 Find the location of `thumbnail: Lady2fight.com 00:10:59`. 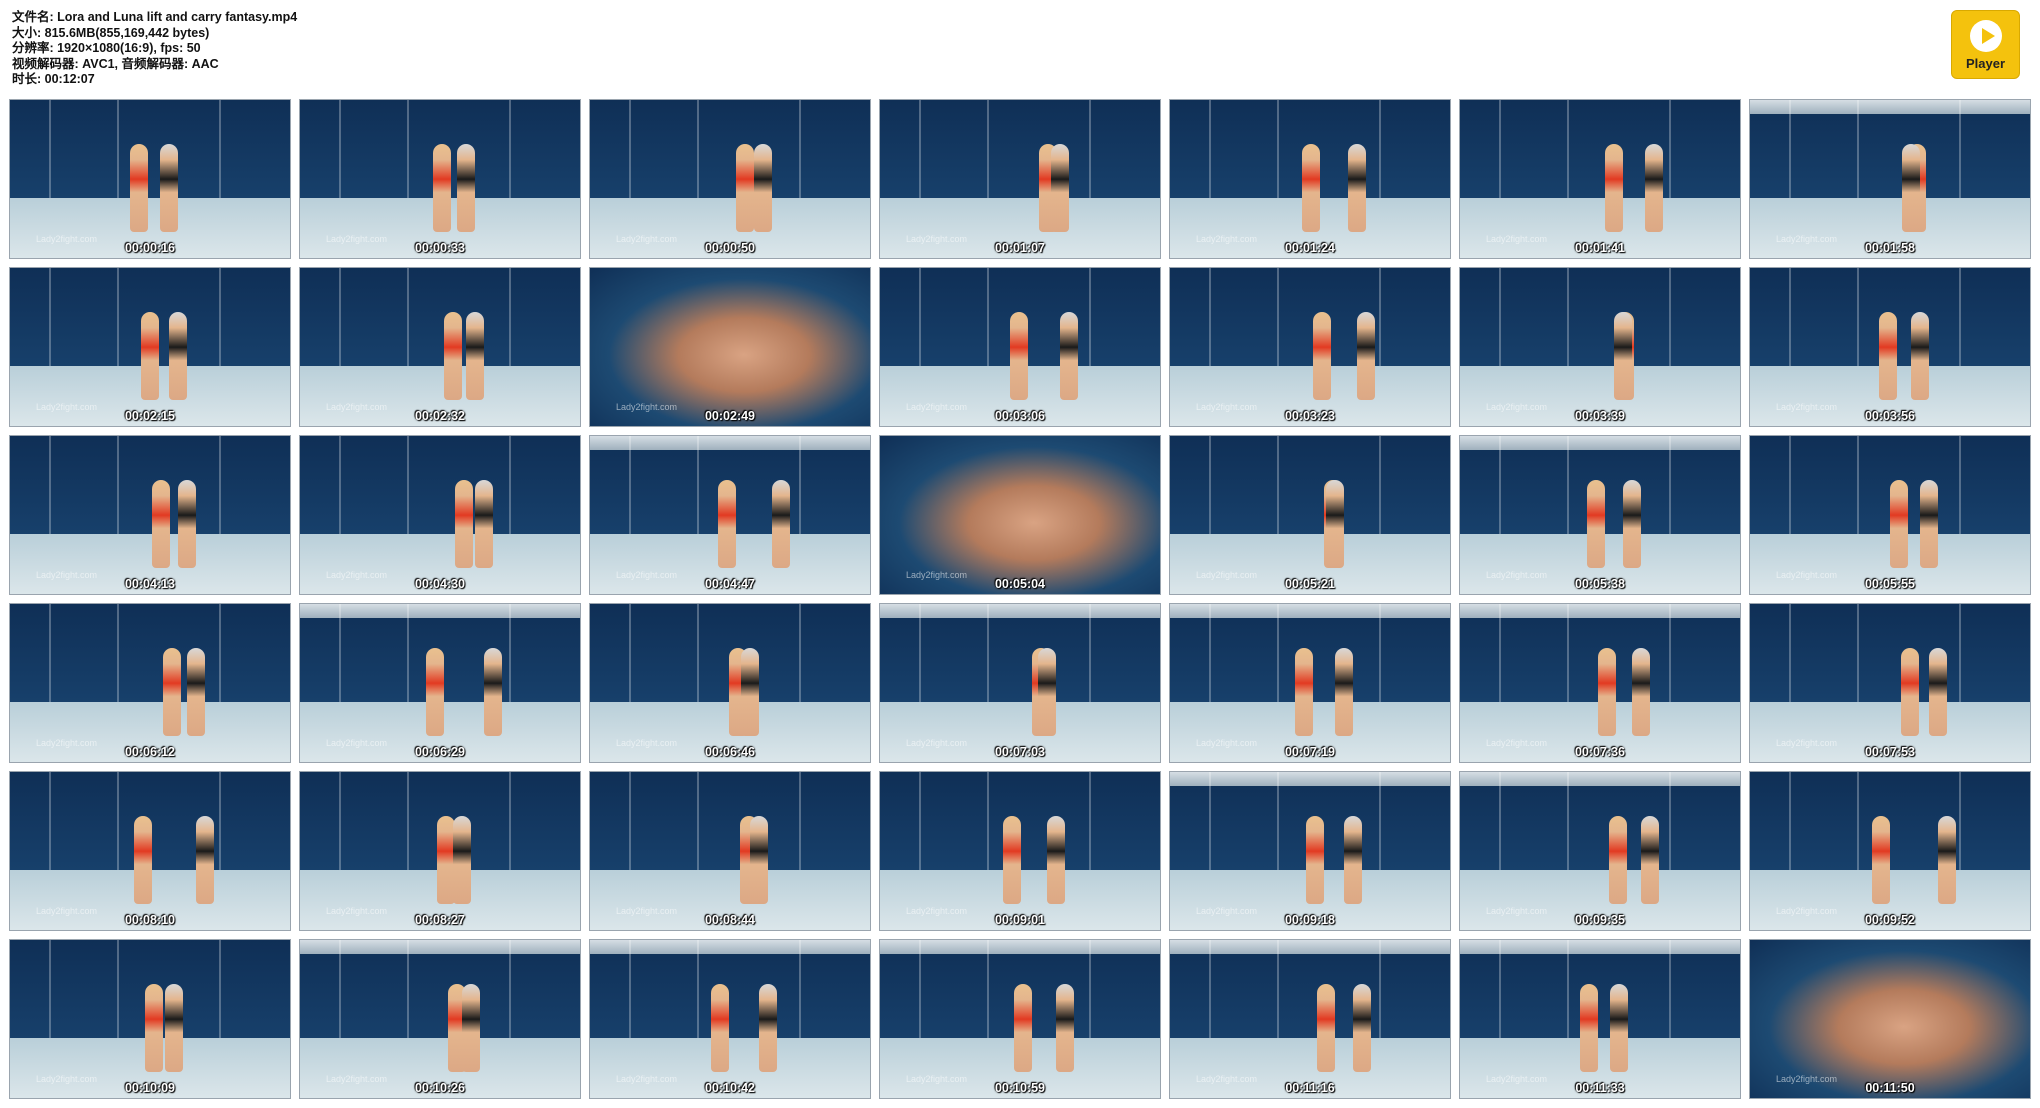

thumbnail: Lady2fight.com 00:10:59 is located at coordinates (1020, 1019).